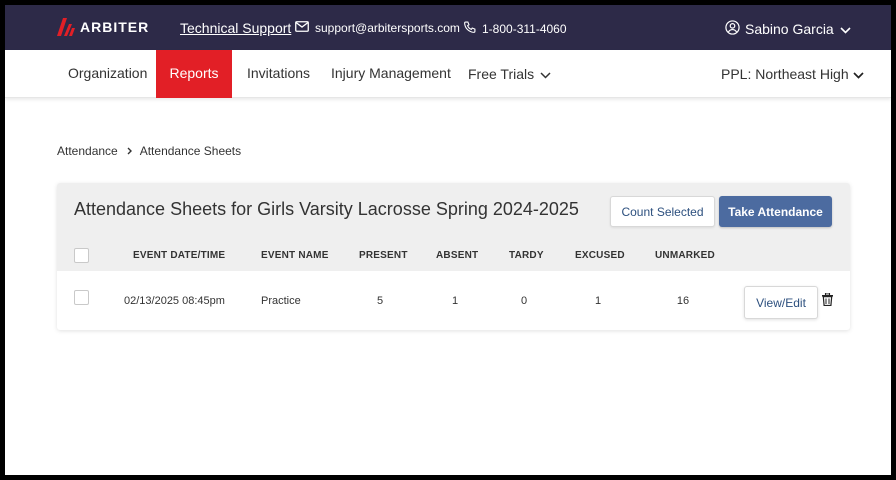 This screenshot has width=896, height=480. I want to click on breadcrumb: Attendance Attendance Sheets, so click(149, 151).